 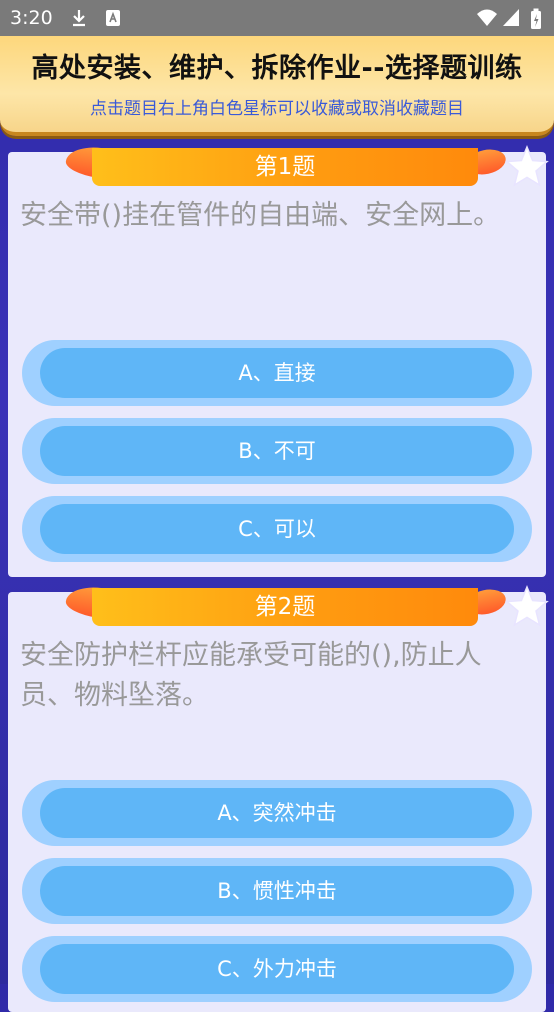 I want to click on option-label: C、外力冲击, so click(x=277, y=969).